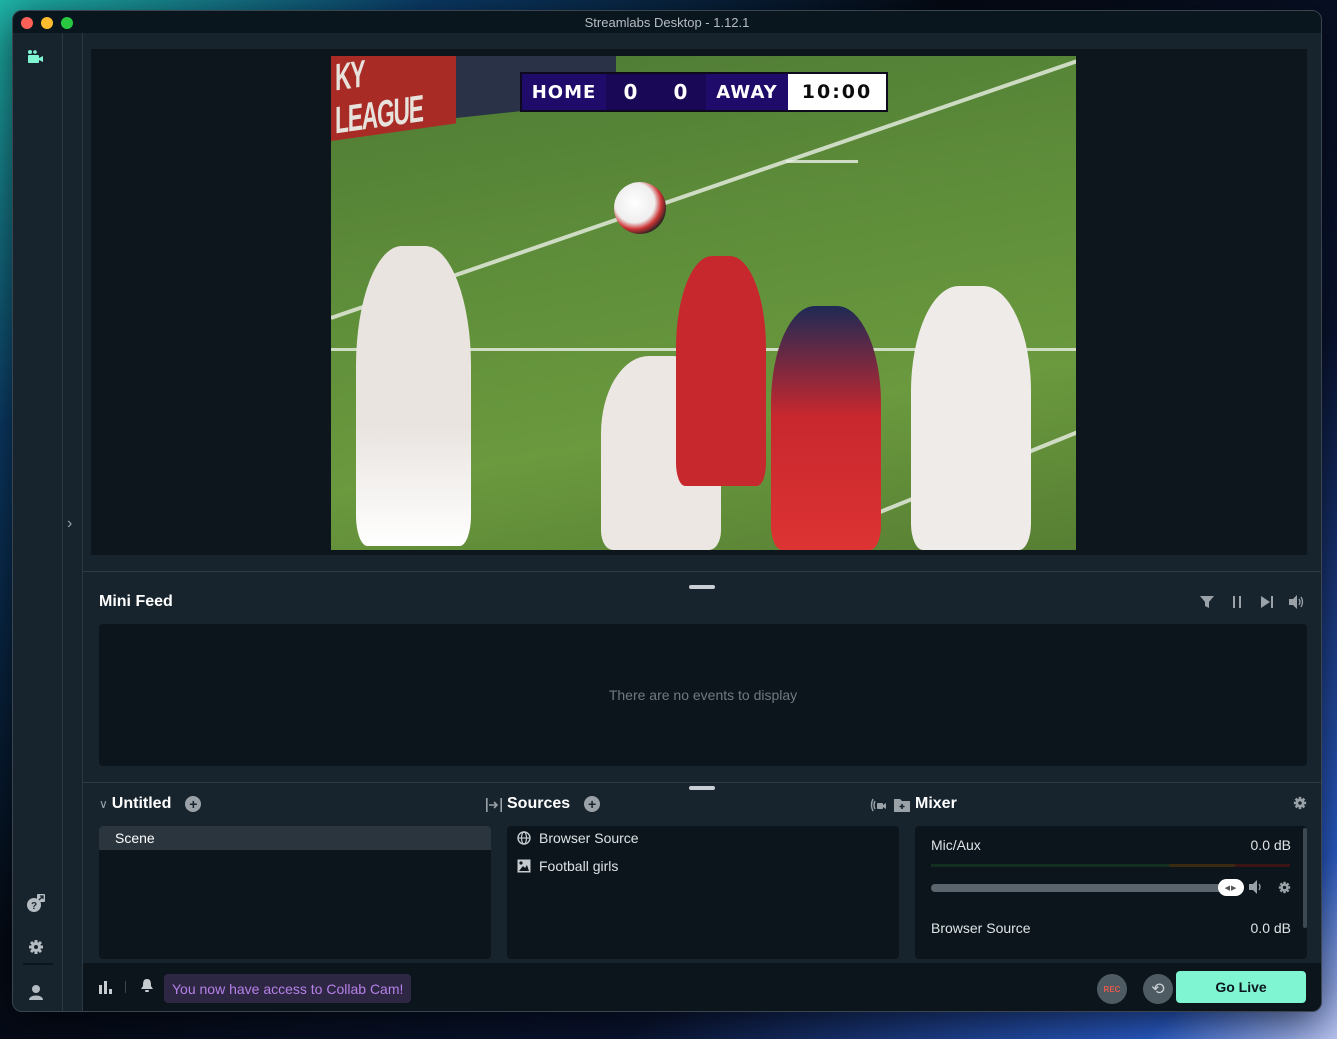  What do you see at coordinates (147, 988) in the screenshot?
I see `bell-icon` at bounding box center [147, 988].